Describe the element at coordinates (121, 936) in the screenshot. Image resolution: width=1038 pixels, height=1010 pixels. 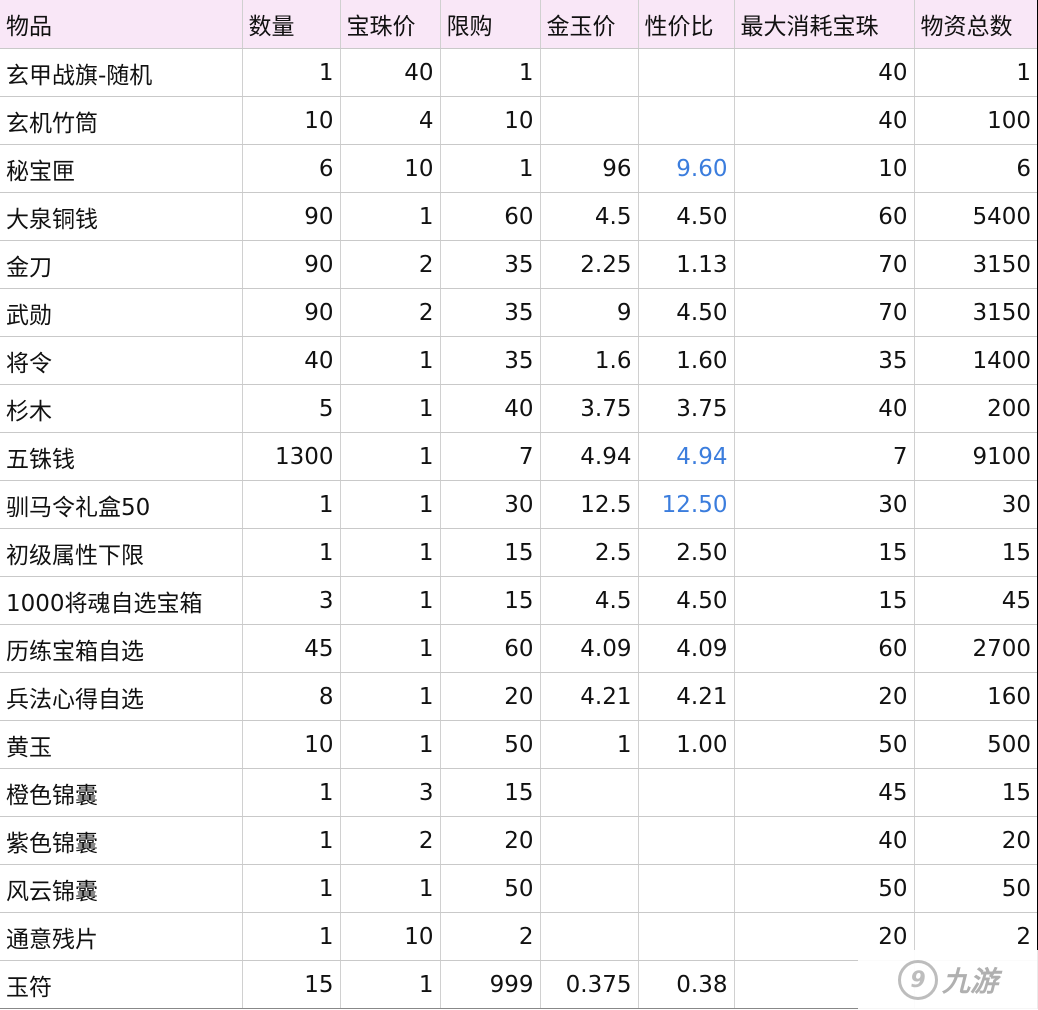
I see `col-item-cell: 通意残片` at that location.